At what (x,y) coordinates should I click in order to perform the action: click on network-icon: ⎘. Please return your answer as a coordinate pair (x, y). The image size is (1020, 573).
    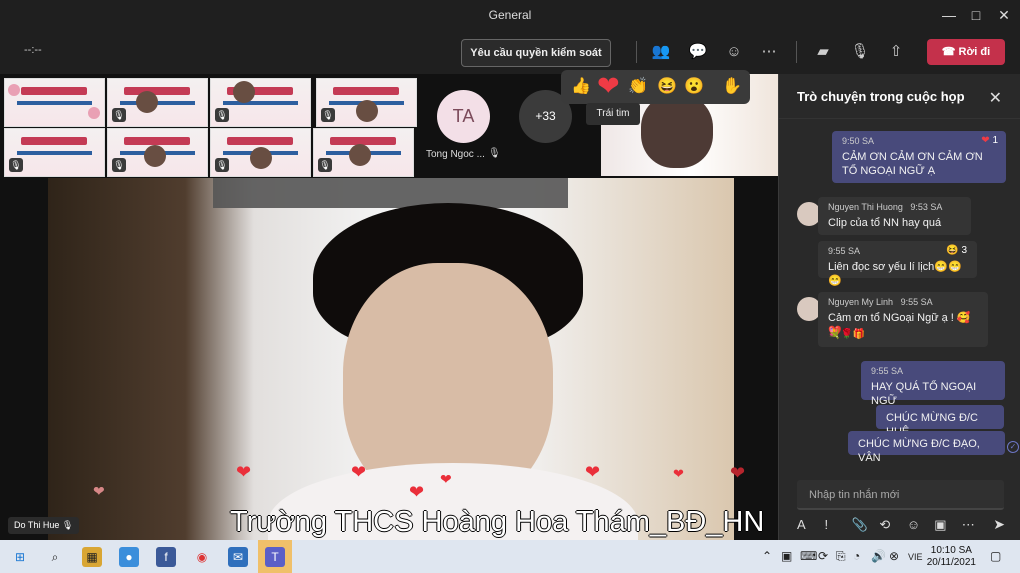
    Looking at the image, I should click on (841, 556).